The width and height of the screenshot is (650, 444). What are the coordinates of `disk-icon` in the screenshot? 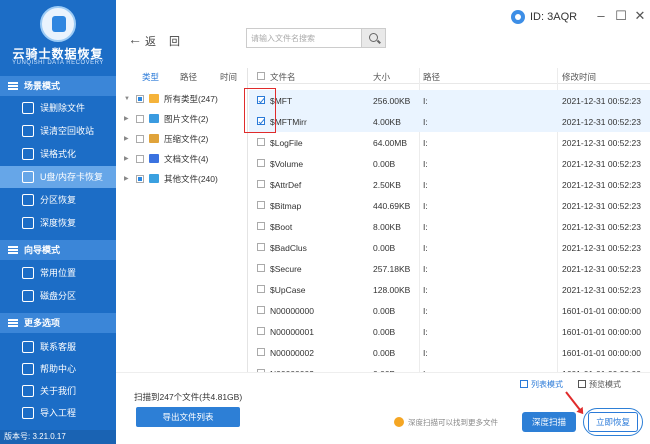 It's located at (28, 296).